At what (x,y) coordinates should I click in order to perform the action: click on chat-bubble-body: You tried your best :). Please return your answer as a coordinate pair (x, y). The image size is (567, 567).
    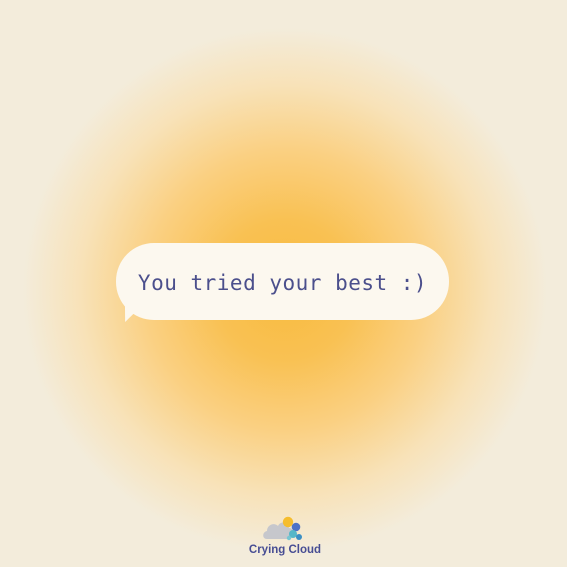
    Looking at the image, I should click on (282, 281).